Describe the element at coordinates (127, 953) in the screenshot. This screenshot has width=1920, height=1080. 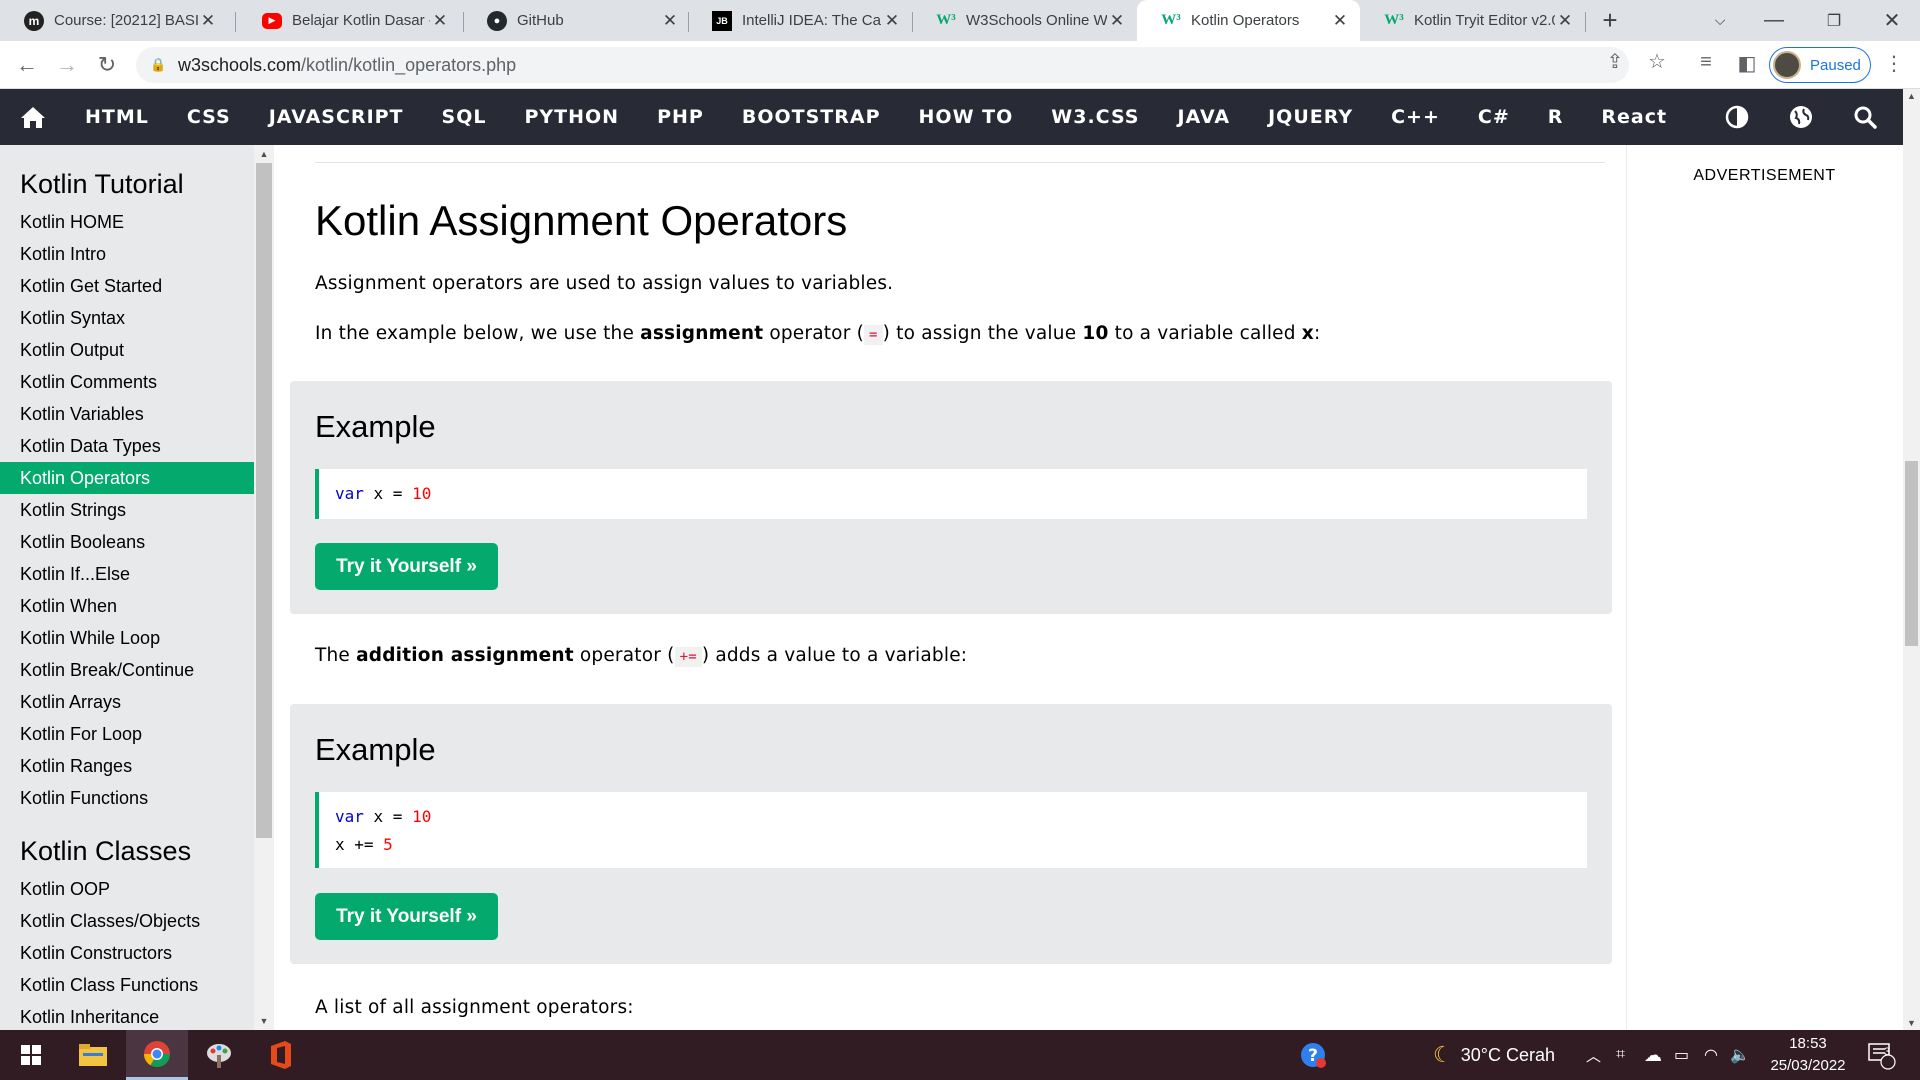
I see `sidebar-item: Kotlin Constructors` at that location.